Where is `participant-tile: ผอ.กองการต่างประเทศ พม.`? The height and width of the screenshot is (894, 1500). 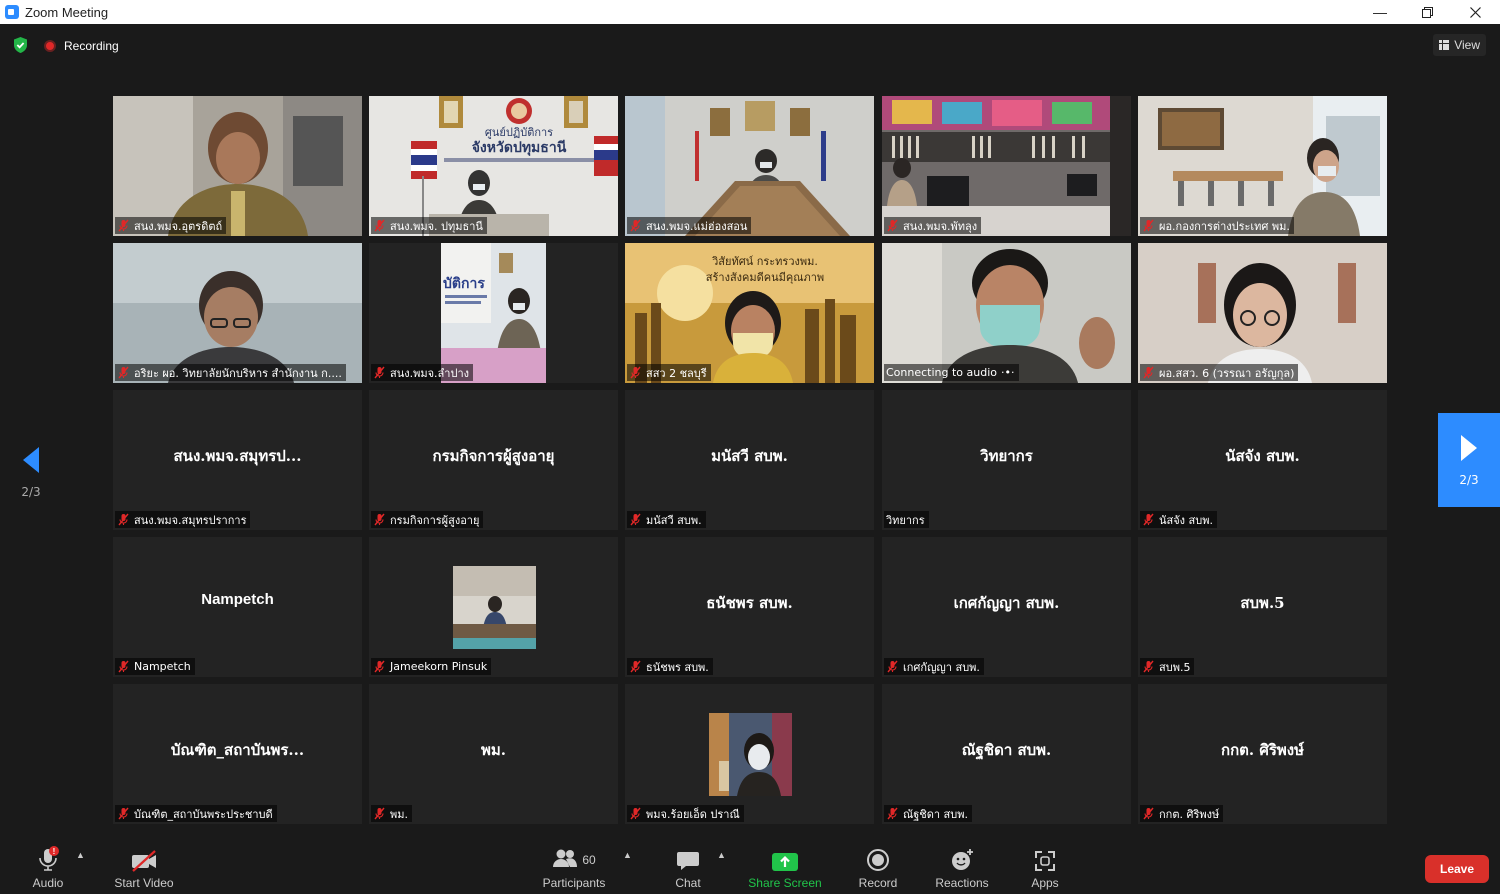 participant-tile: ผอ.กองการต่างประเทศ พม. is located at coordinates (1262, 166).